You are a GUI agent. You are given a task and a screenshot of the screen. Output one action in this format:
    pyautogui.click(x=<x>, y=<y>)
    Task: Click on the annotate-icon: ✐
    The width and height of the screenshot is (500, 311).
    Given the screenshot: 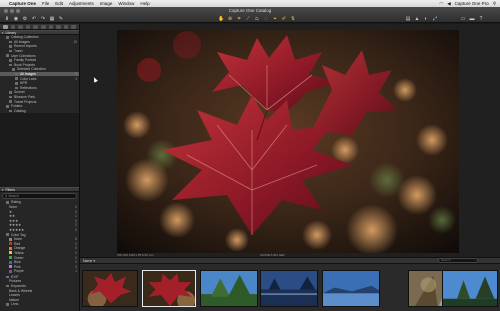 What is the action you would take?
    pyautogui.click(x=284, y=19)
    